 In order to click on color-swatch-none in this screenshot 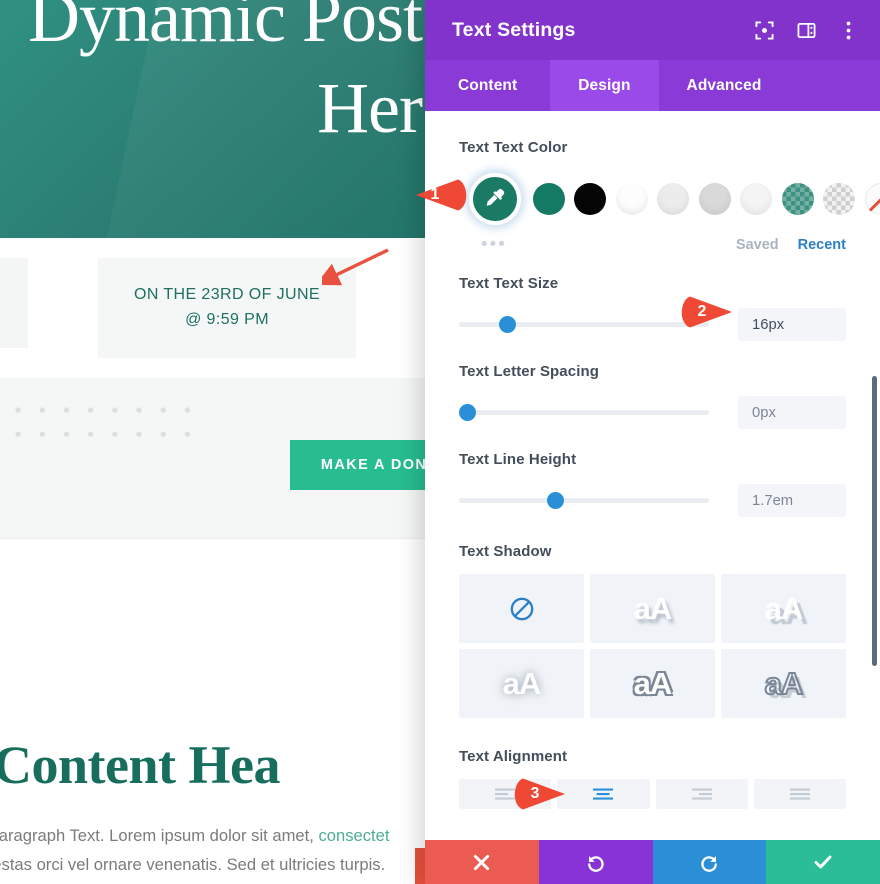, I will do `click(872, 199)`.